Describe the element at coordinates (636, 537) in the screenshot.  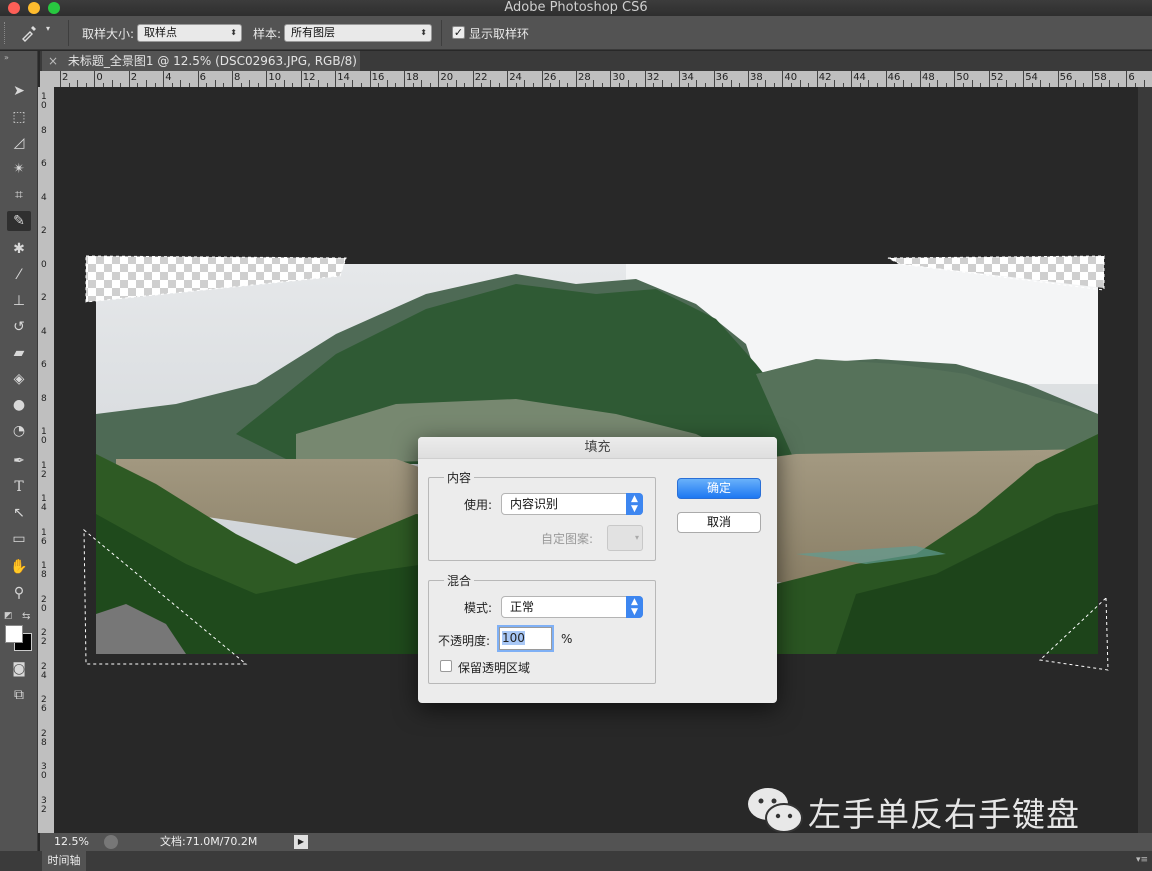
I see `chevron-down-icon: ▾` at that location.